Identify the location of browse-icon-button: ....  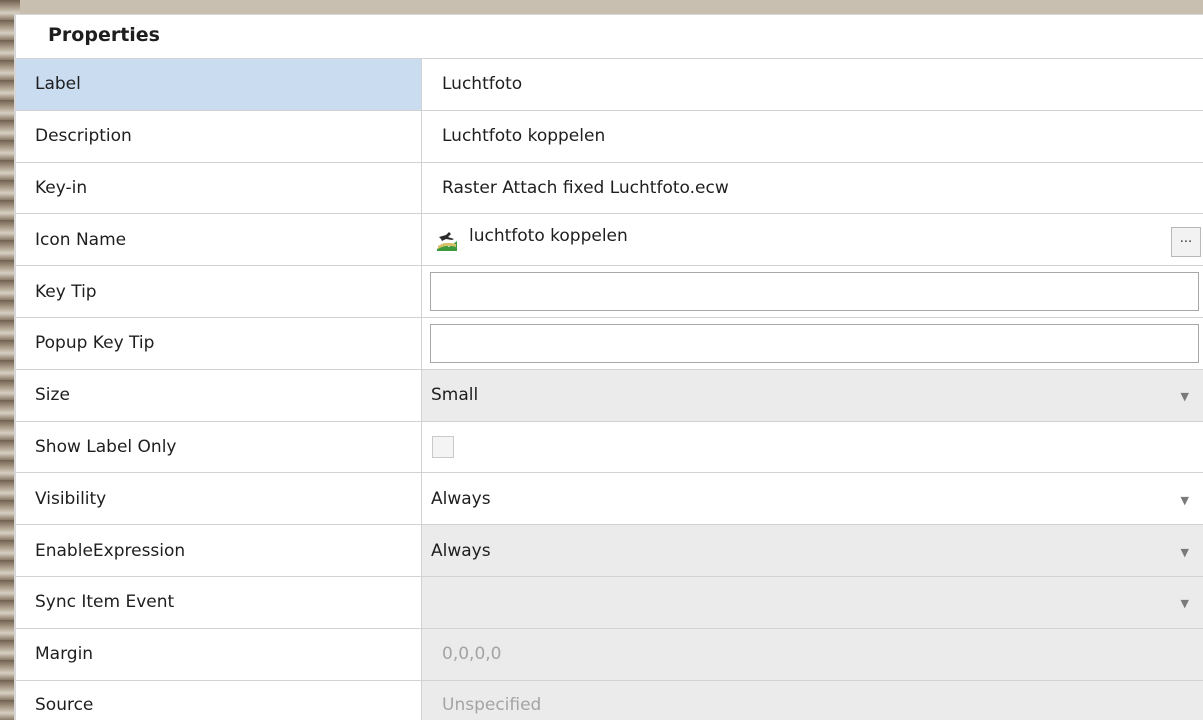
(1186, 242).